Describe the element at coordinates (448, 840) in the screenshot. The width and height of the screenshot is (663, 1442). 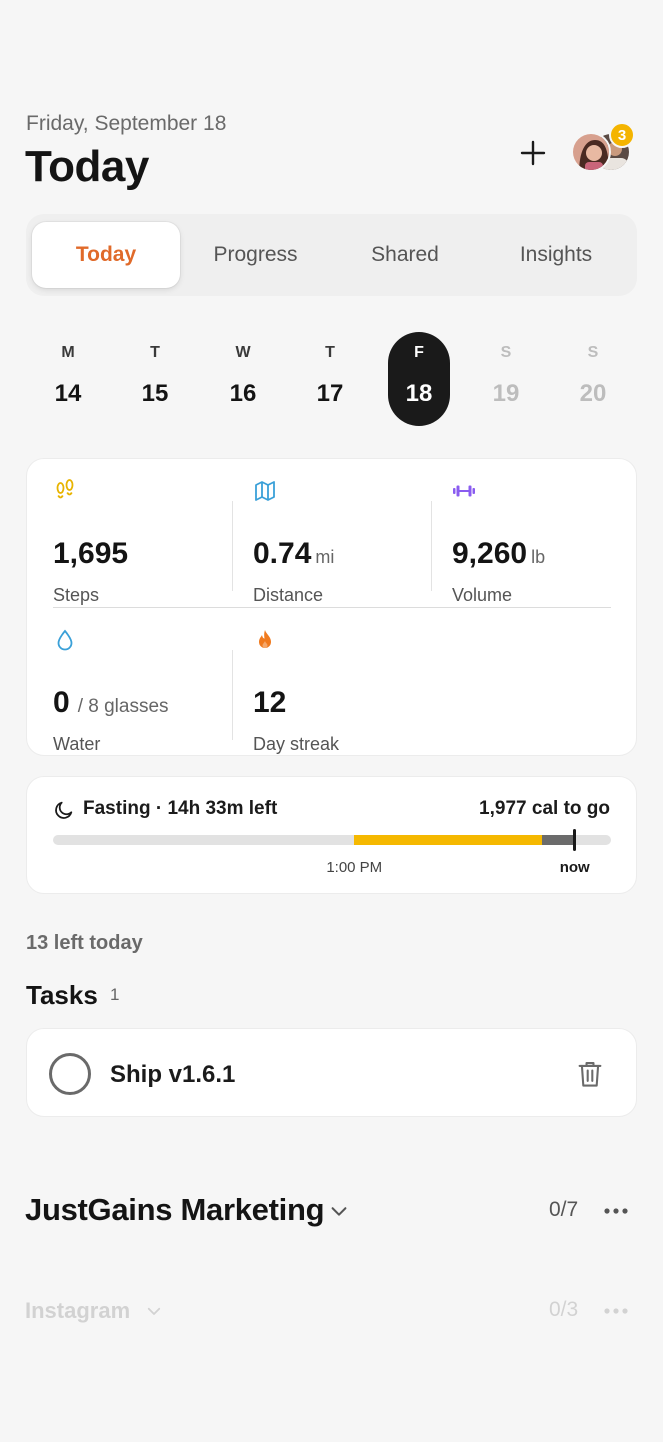
I see `eating-window-fill` at that location.